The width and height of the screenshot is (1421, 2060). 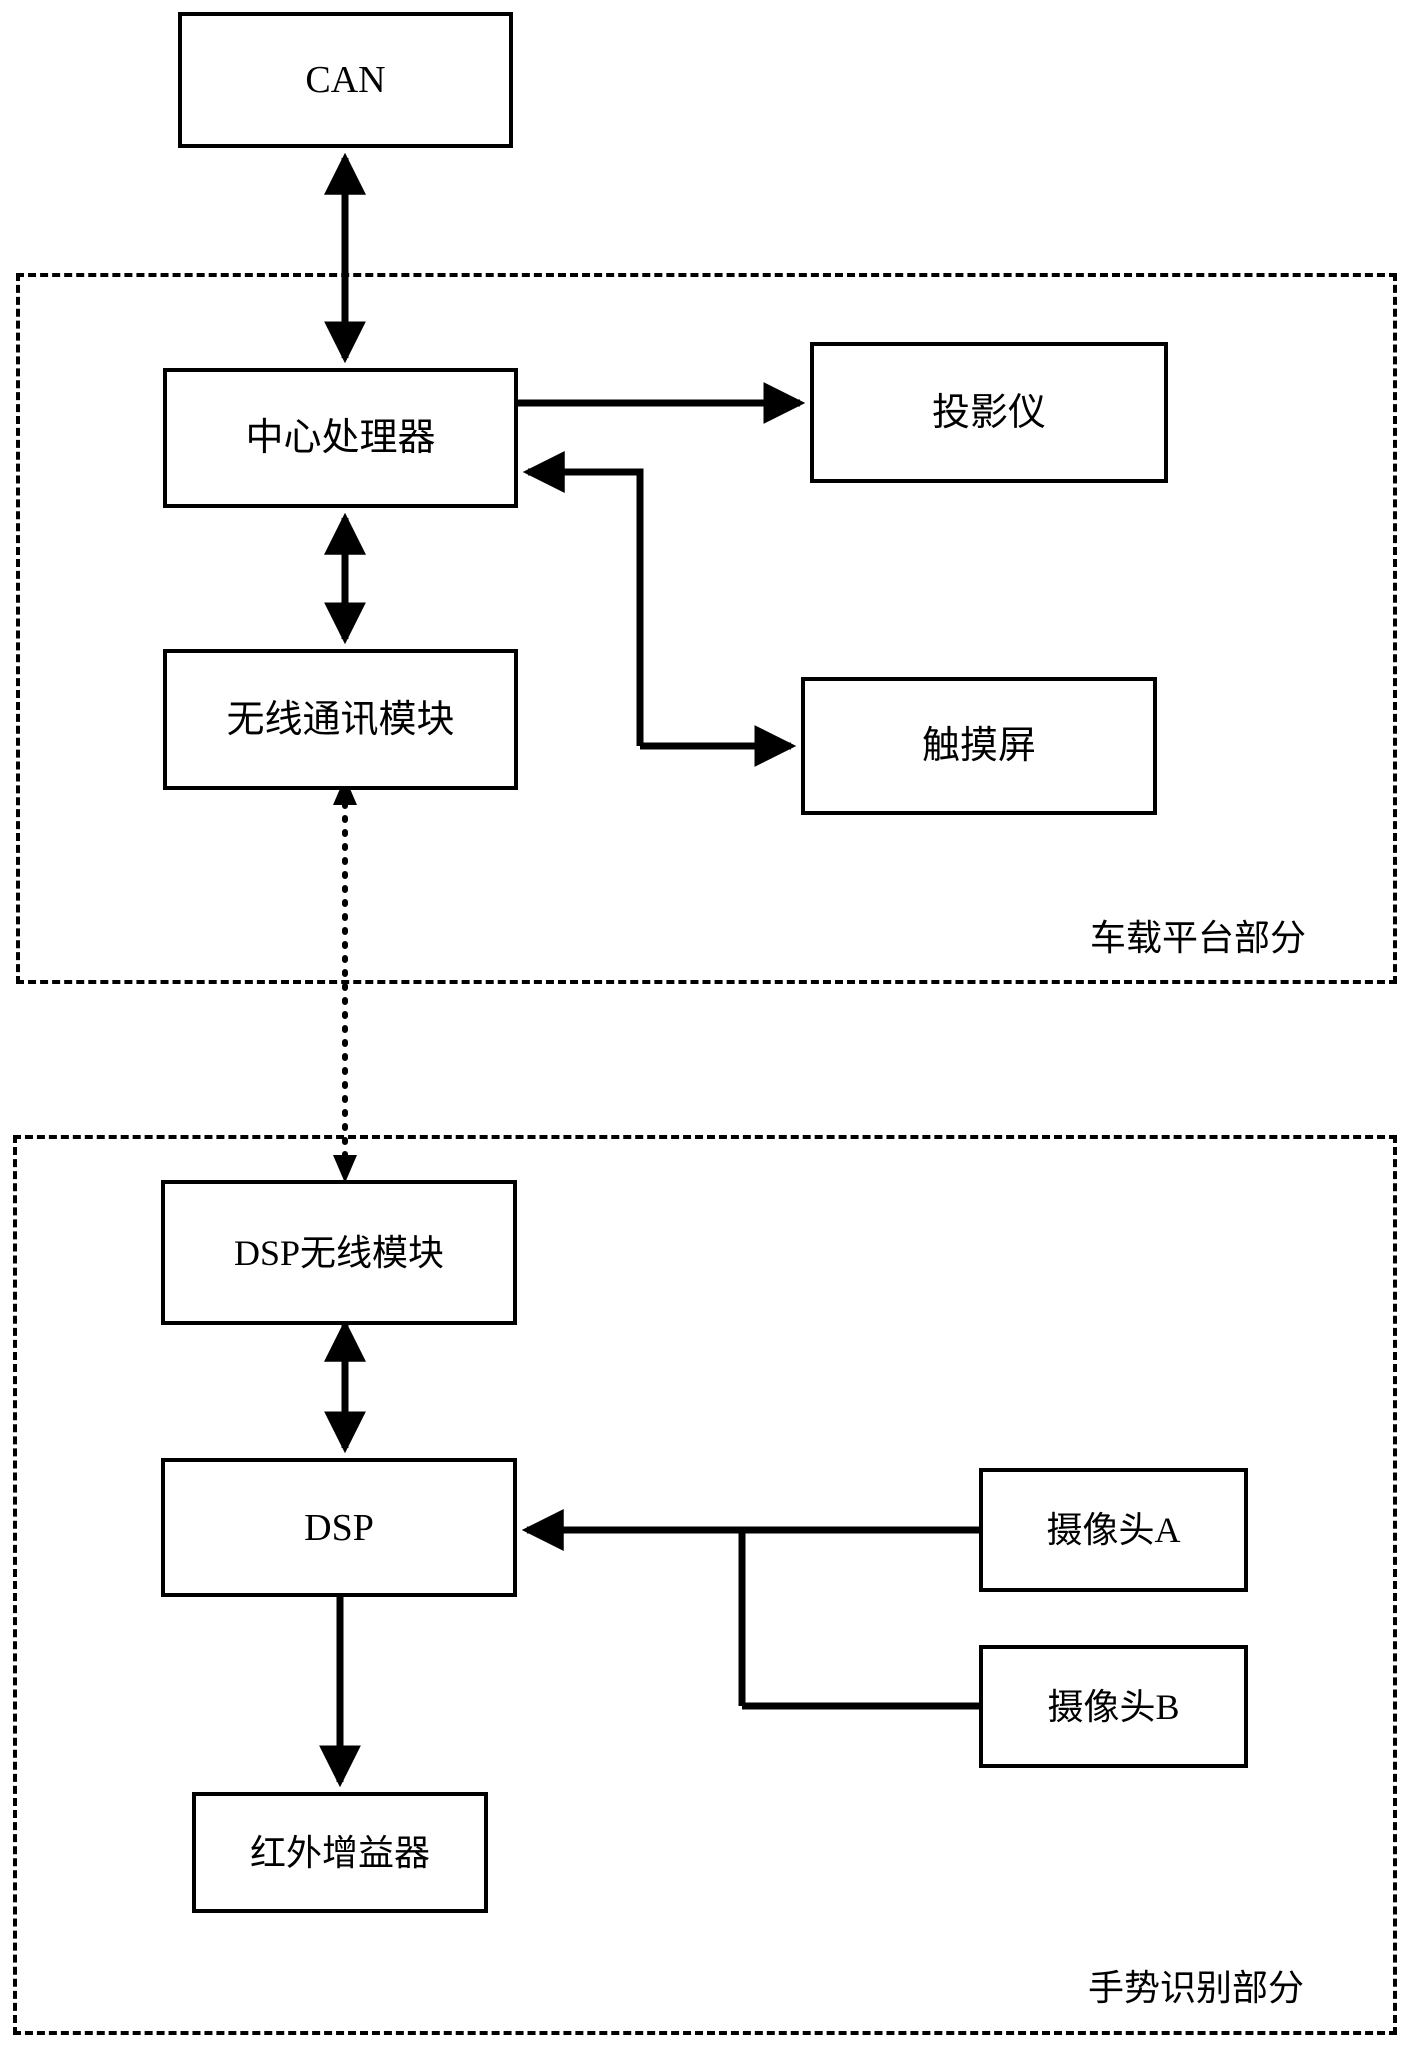 I want to click on node-can: CAN, so click(x=345, y=80).